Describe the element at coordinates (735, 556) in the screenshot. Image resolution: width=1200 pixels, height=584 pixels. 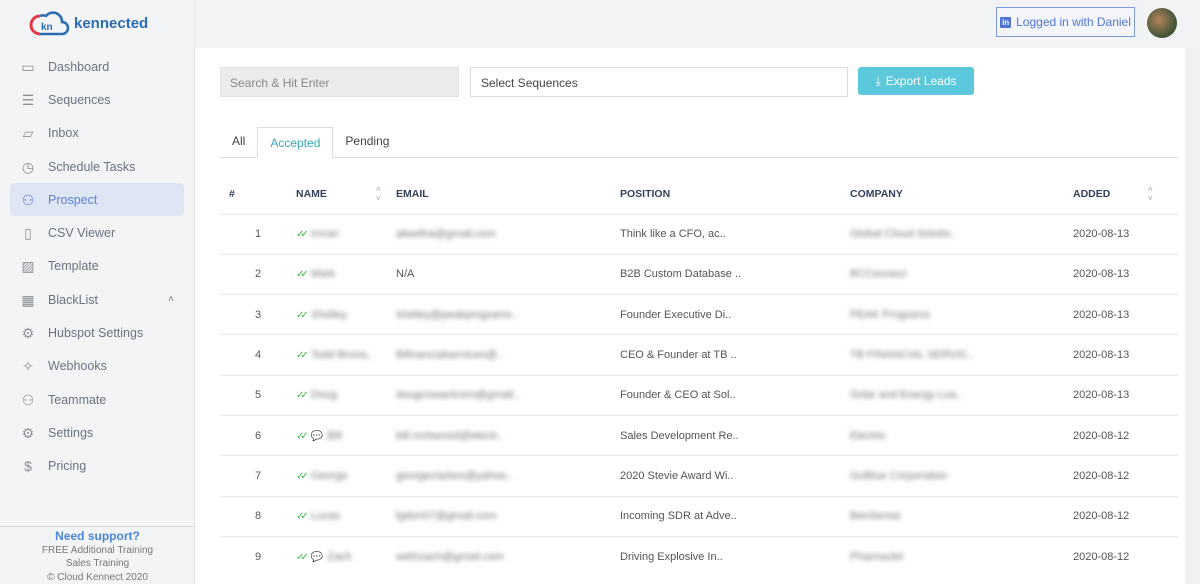
I see `position-cell: Driving Explosive In..` at that location.